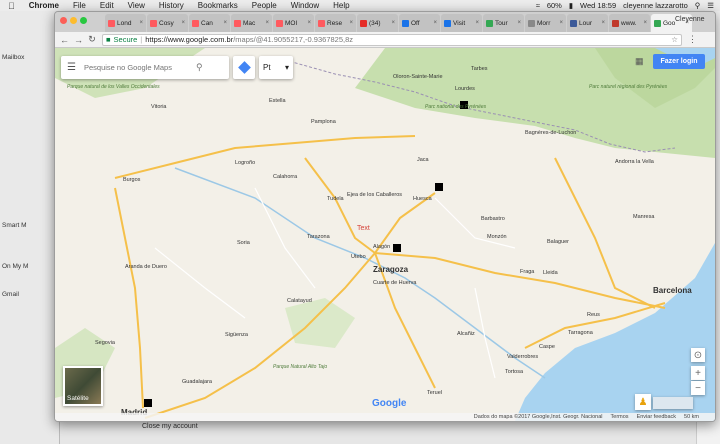 Image resolution: width=720 pixels, height=444 pixels. What do you see at coordinates (692, 39) in the screenshot?
I see `chrome-menu-icon: ⋮` at bounding box center [692, 39].